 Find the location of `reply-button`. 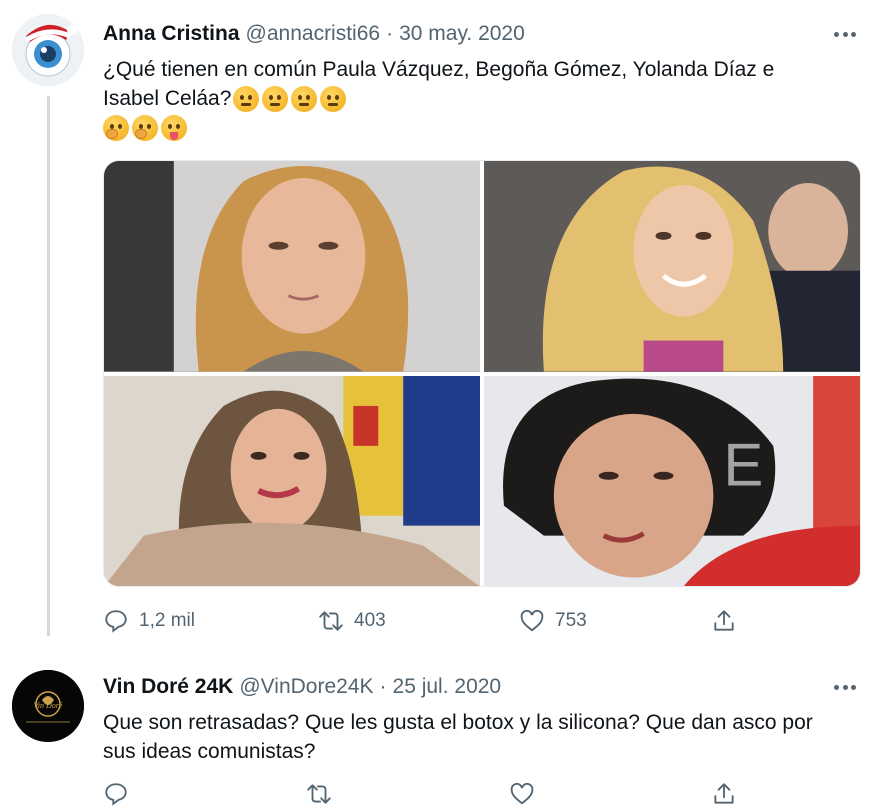

reply-button is located at coordinates (116, 794).